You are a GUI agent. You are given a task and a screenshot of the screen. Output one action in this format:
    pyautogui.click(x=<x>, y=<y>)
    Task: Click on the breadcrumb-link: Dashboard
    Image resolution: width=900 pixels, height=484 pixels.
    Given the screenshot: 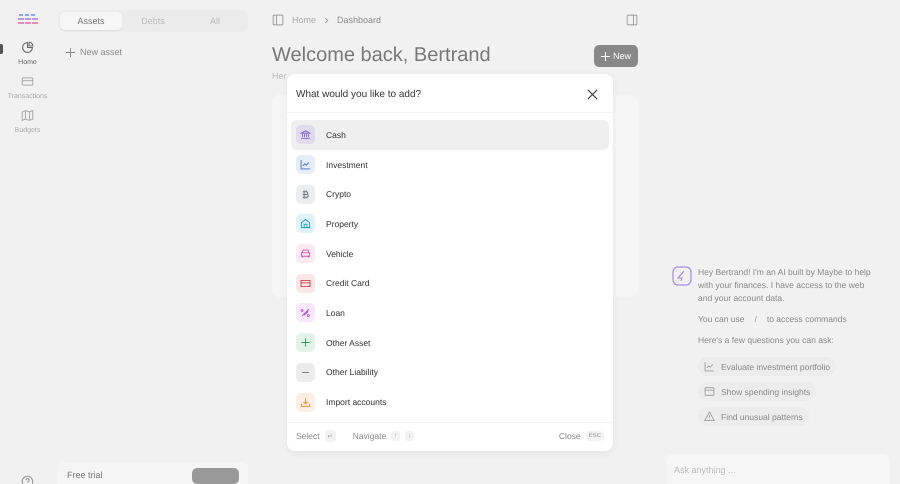 What is the action you would take?
    pyautogui.click(x=359, y=20)
    